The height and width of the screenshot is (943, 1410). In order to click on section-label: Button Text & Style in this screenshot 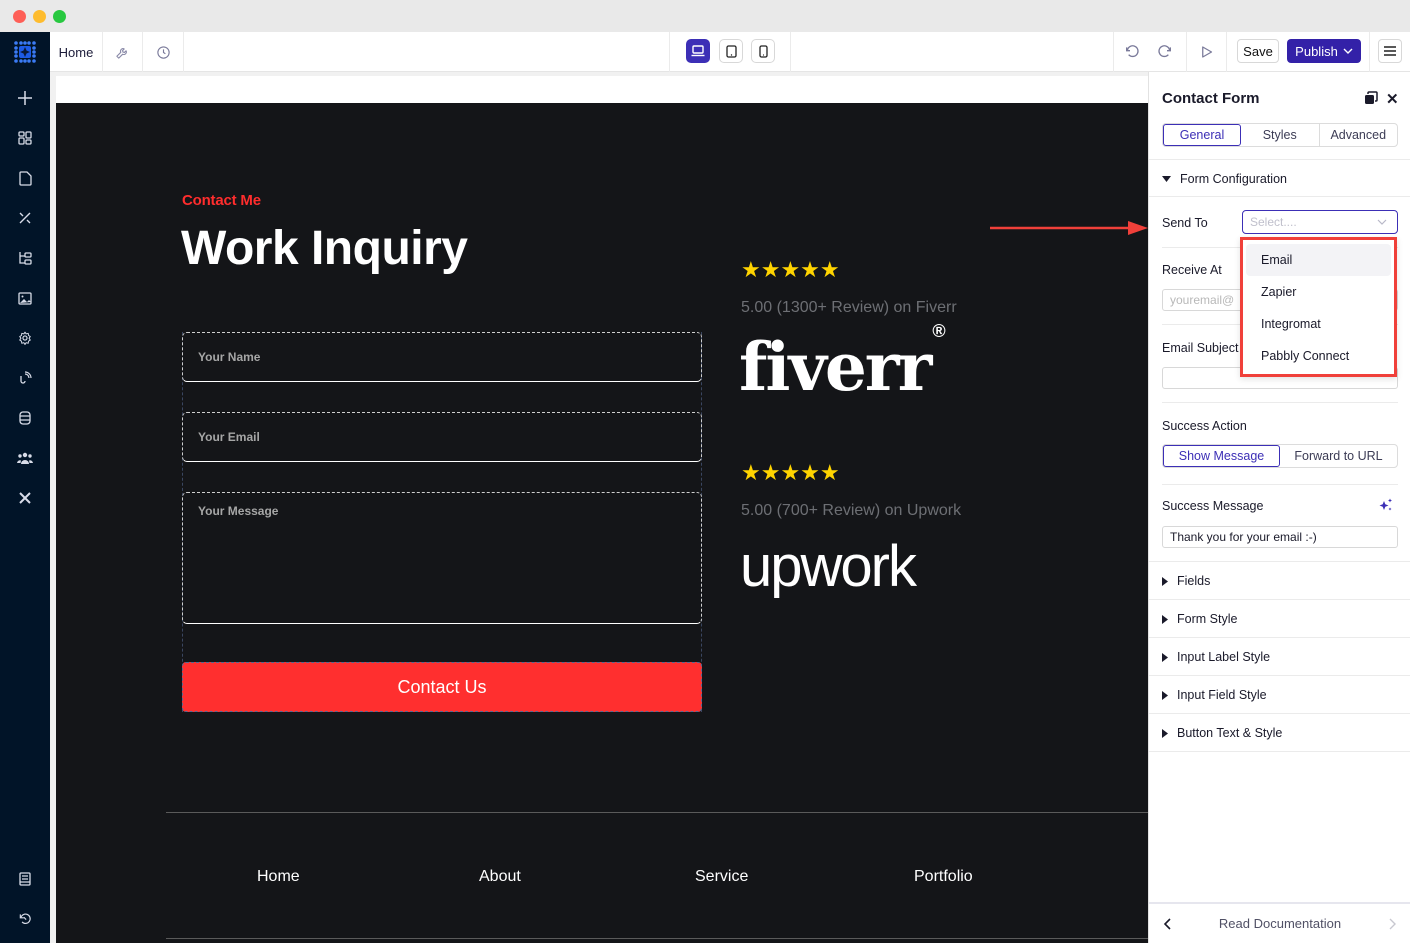, I will do `click(1230, 733)`.